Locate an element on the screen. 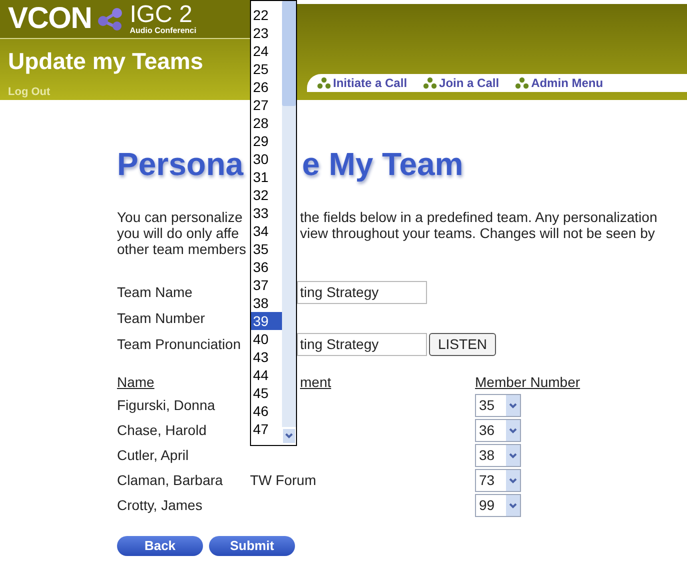 This screenshot has width=687, height=564. dropdown-option: 37 is located at coordinates (266, 285).